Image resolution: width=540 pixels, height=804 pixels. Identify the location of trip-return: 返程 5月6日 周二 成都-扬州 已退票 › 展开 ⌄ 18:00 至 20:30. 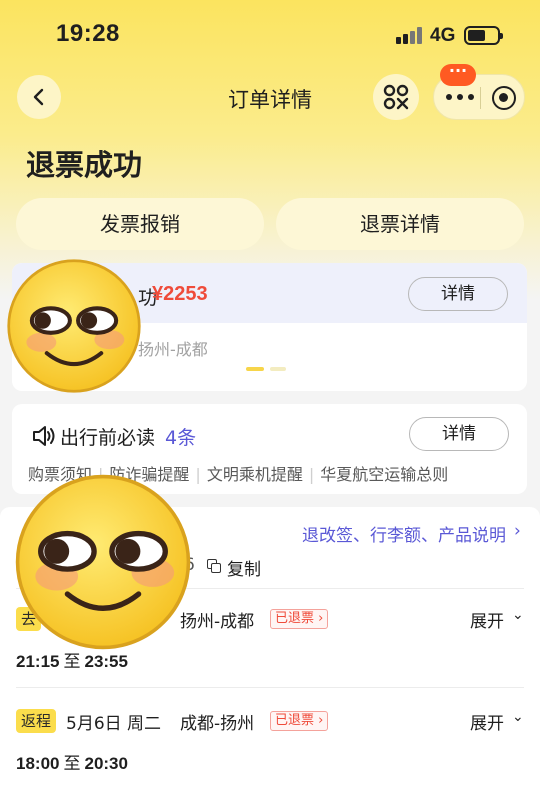
(270, 756).